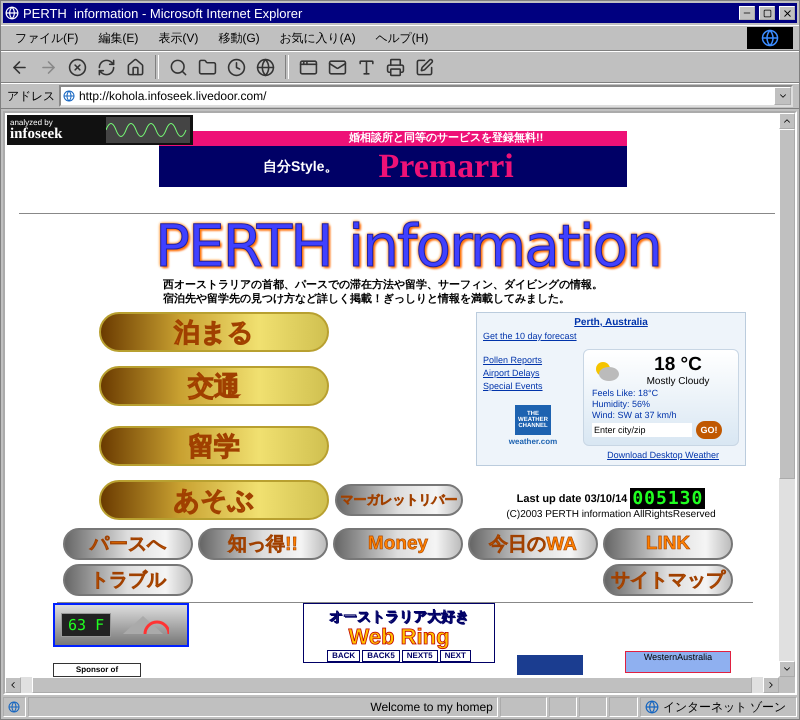 This screenshot has height=720, width=800. I want to click on city-input: Enter city/zip, so click(642, 430).